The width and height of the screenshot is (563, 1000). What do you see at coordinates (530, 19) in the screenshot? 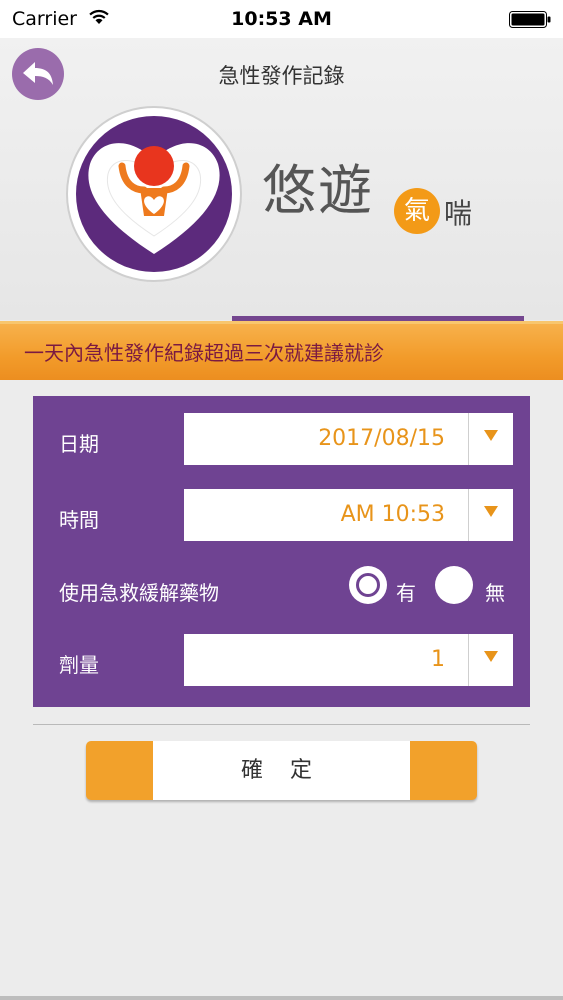
I see `battery-icon` at bounding box center [530, 19].